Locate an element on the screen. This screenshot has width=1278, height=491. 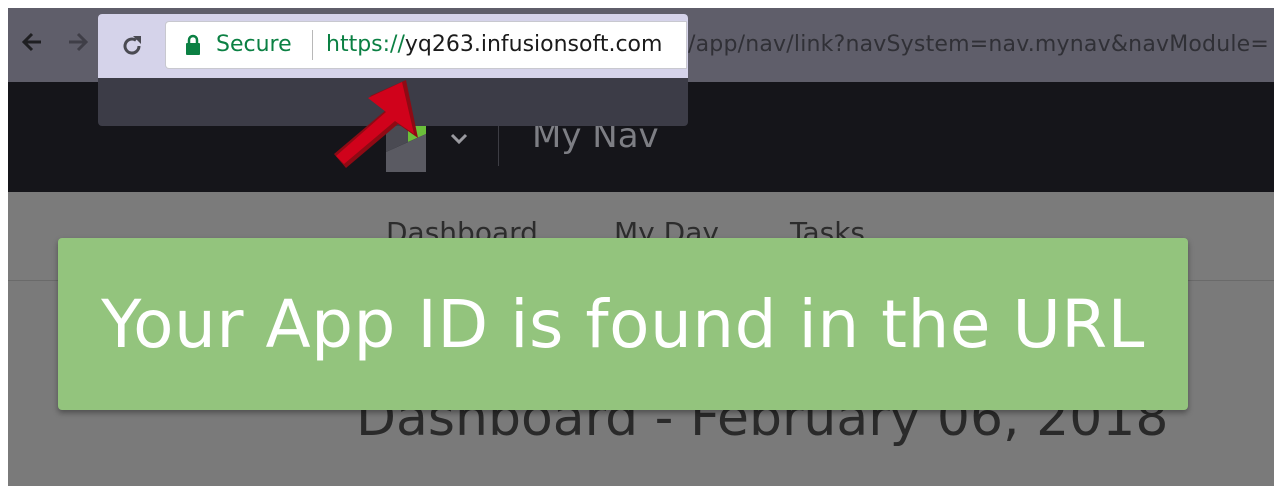
url-host: yq263.infusionsoft.com is located at coordinates (533, 44).